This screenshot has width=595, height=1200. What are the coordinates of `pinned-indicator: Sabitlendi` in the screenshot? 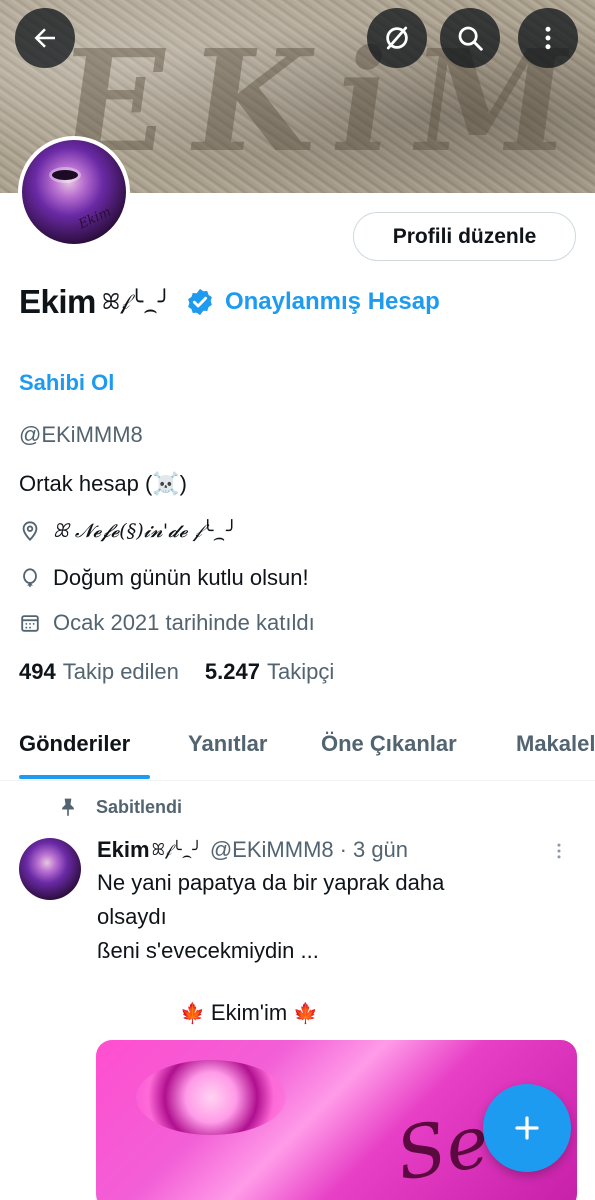 It's located at (120, 807).